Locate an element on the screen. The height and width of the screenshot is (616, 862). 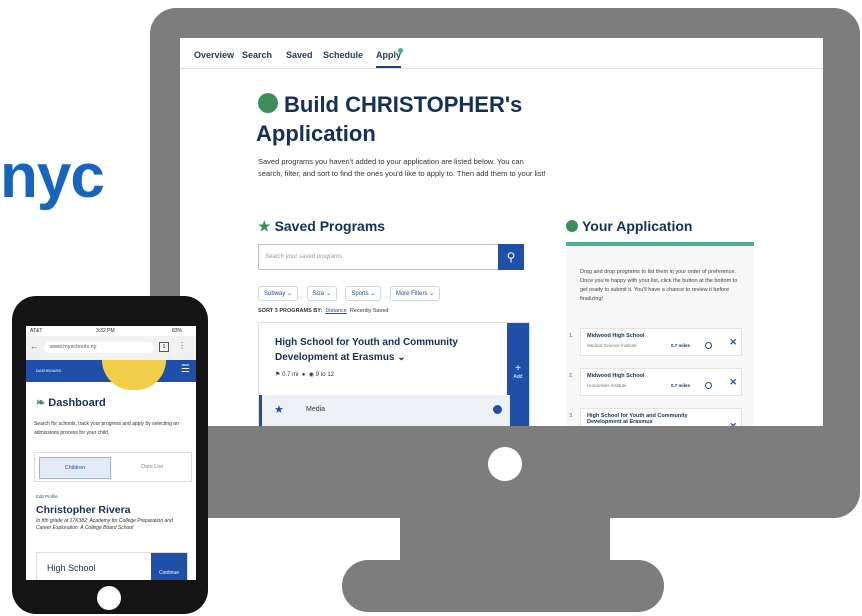
phone-home-button is located at coordinates (109, 598).